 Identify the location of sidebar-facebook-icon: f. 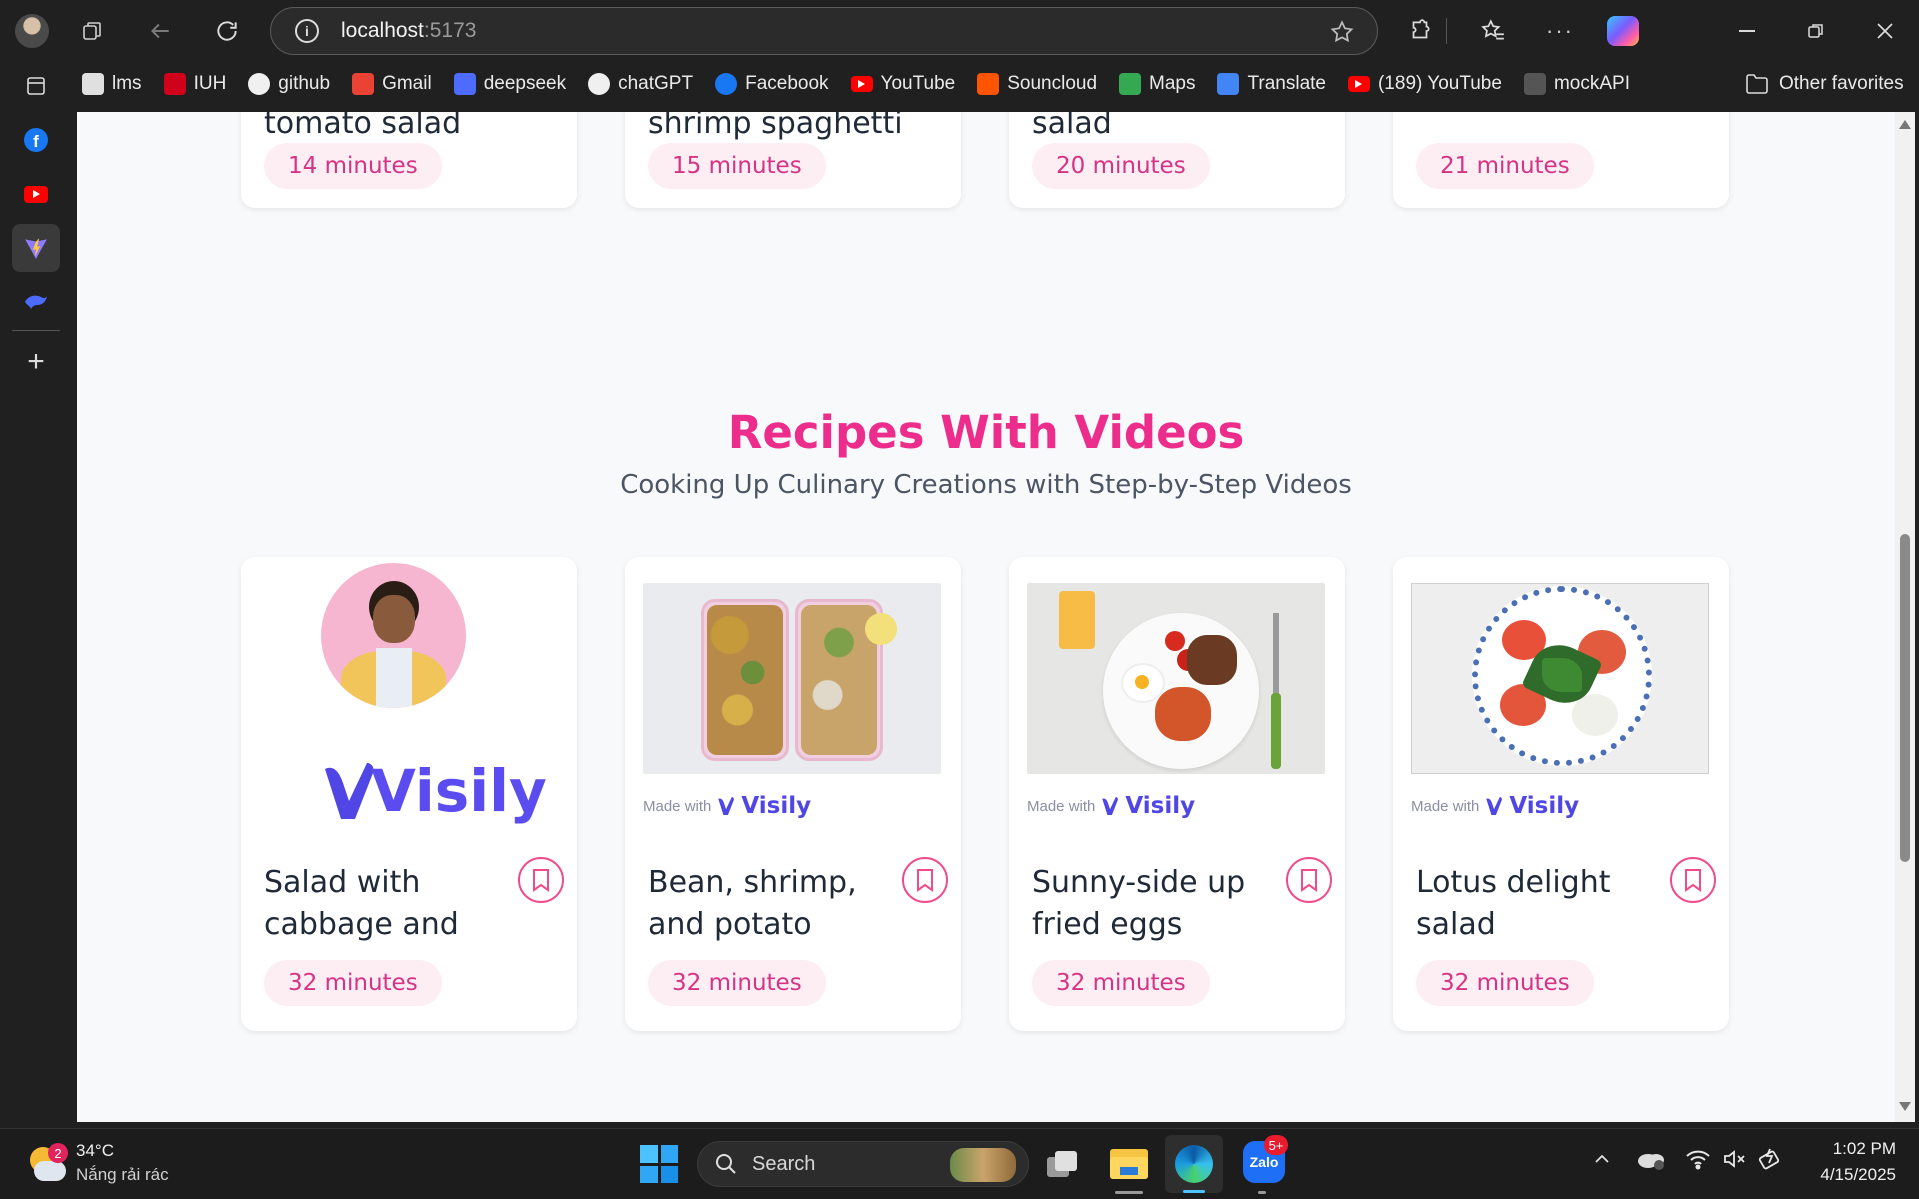
(36, 140).